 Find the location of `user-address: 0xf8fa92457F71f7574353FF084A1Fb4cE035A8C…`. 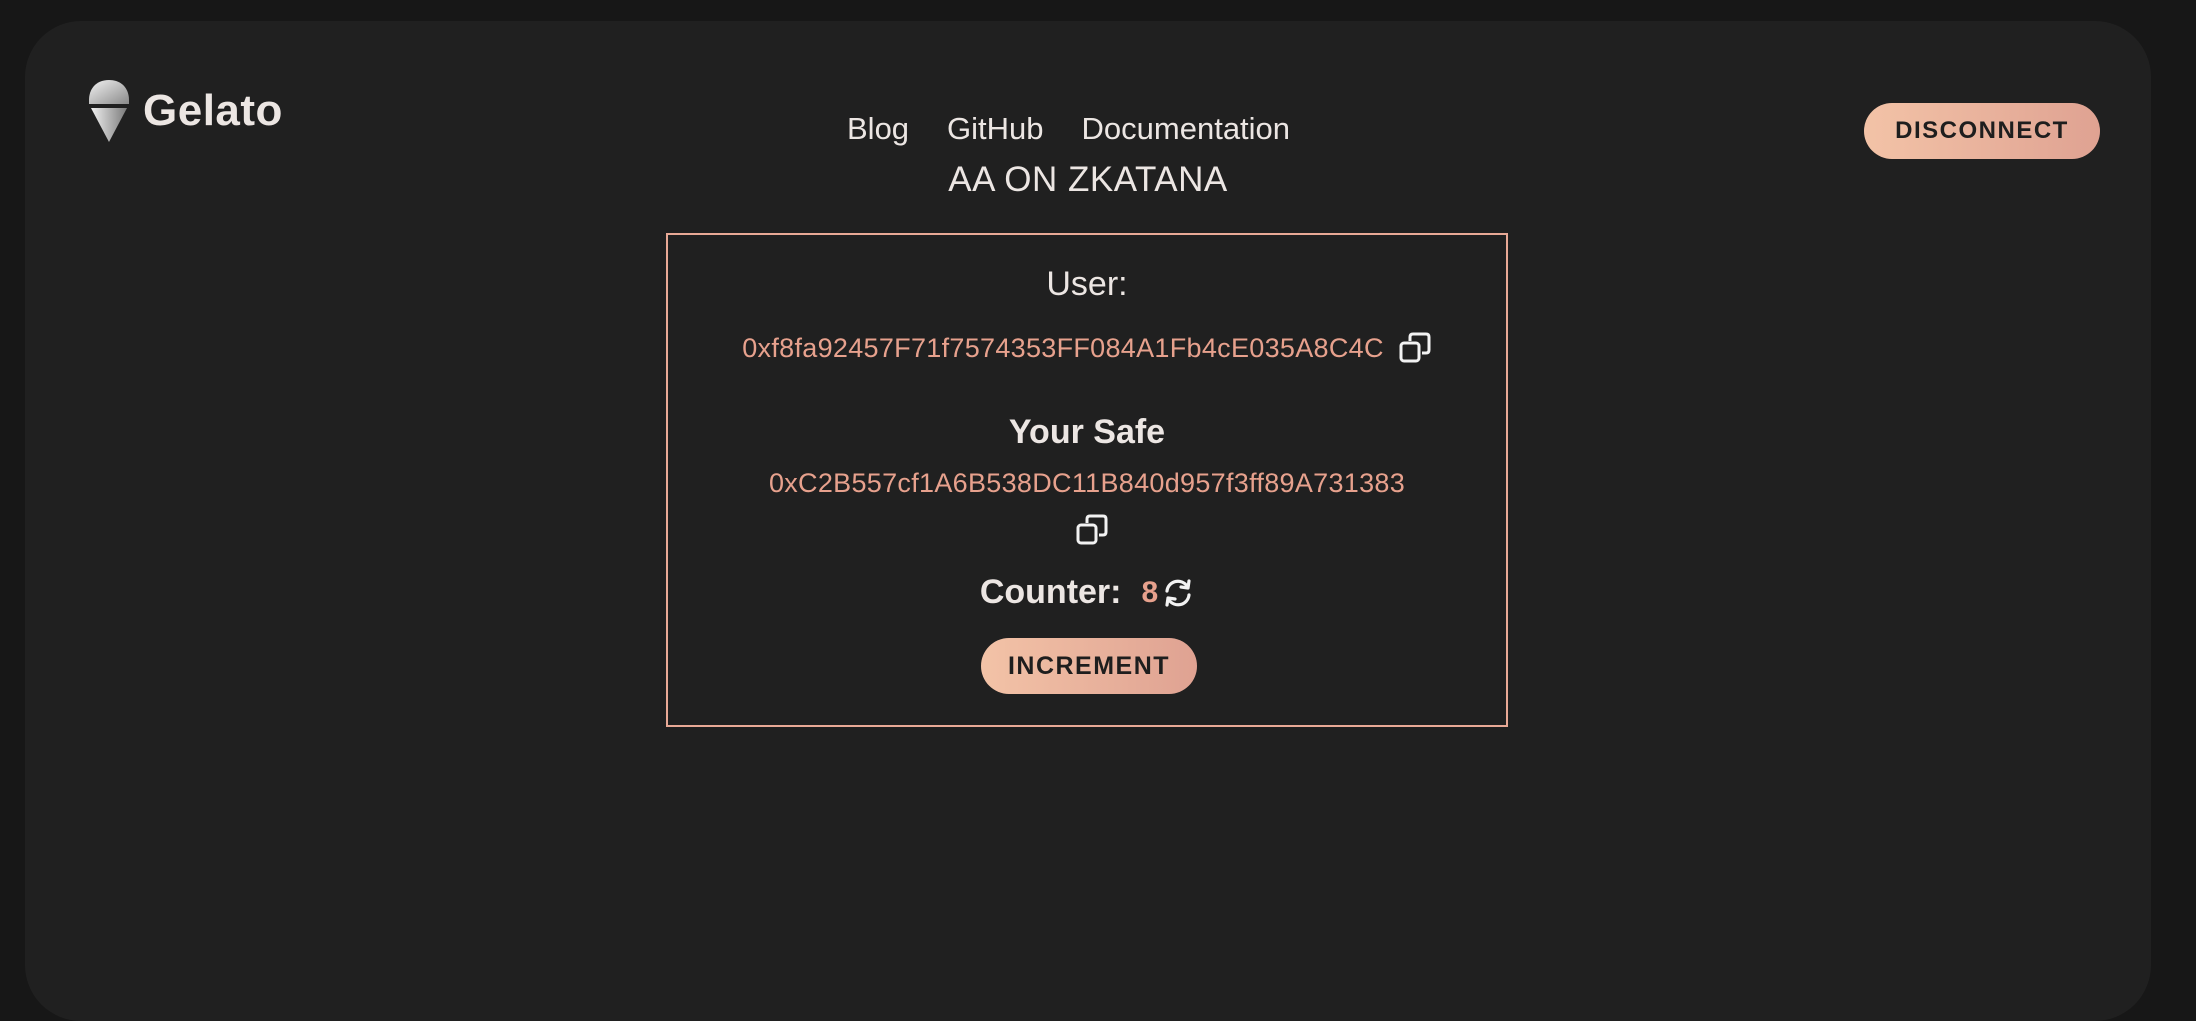

user-address: 0xf8fa92457F71f7574353FF084A1Fb4cE035A8C… is located at coordinates (1063, 347).